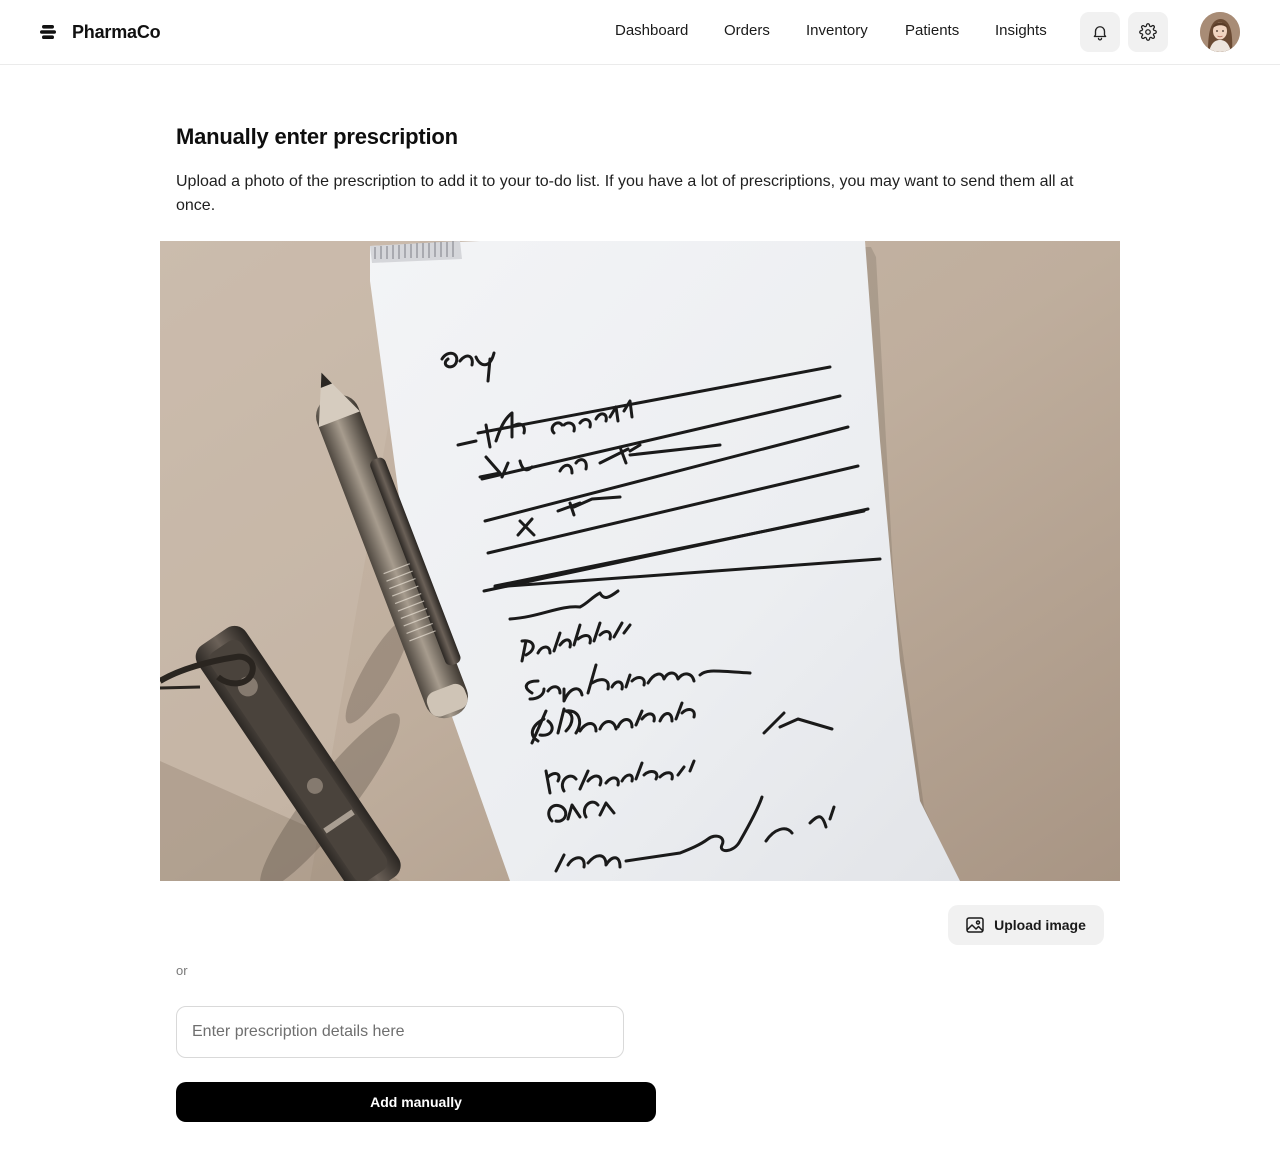 Image resolution: width=1280 pixels, height=1174 pixels. What do you see at coordinates (1040, 925) in the screenshot?
I see `upload-image-label: Upload image` at bounding box center [1040, 925].